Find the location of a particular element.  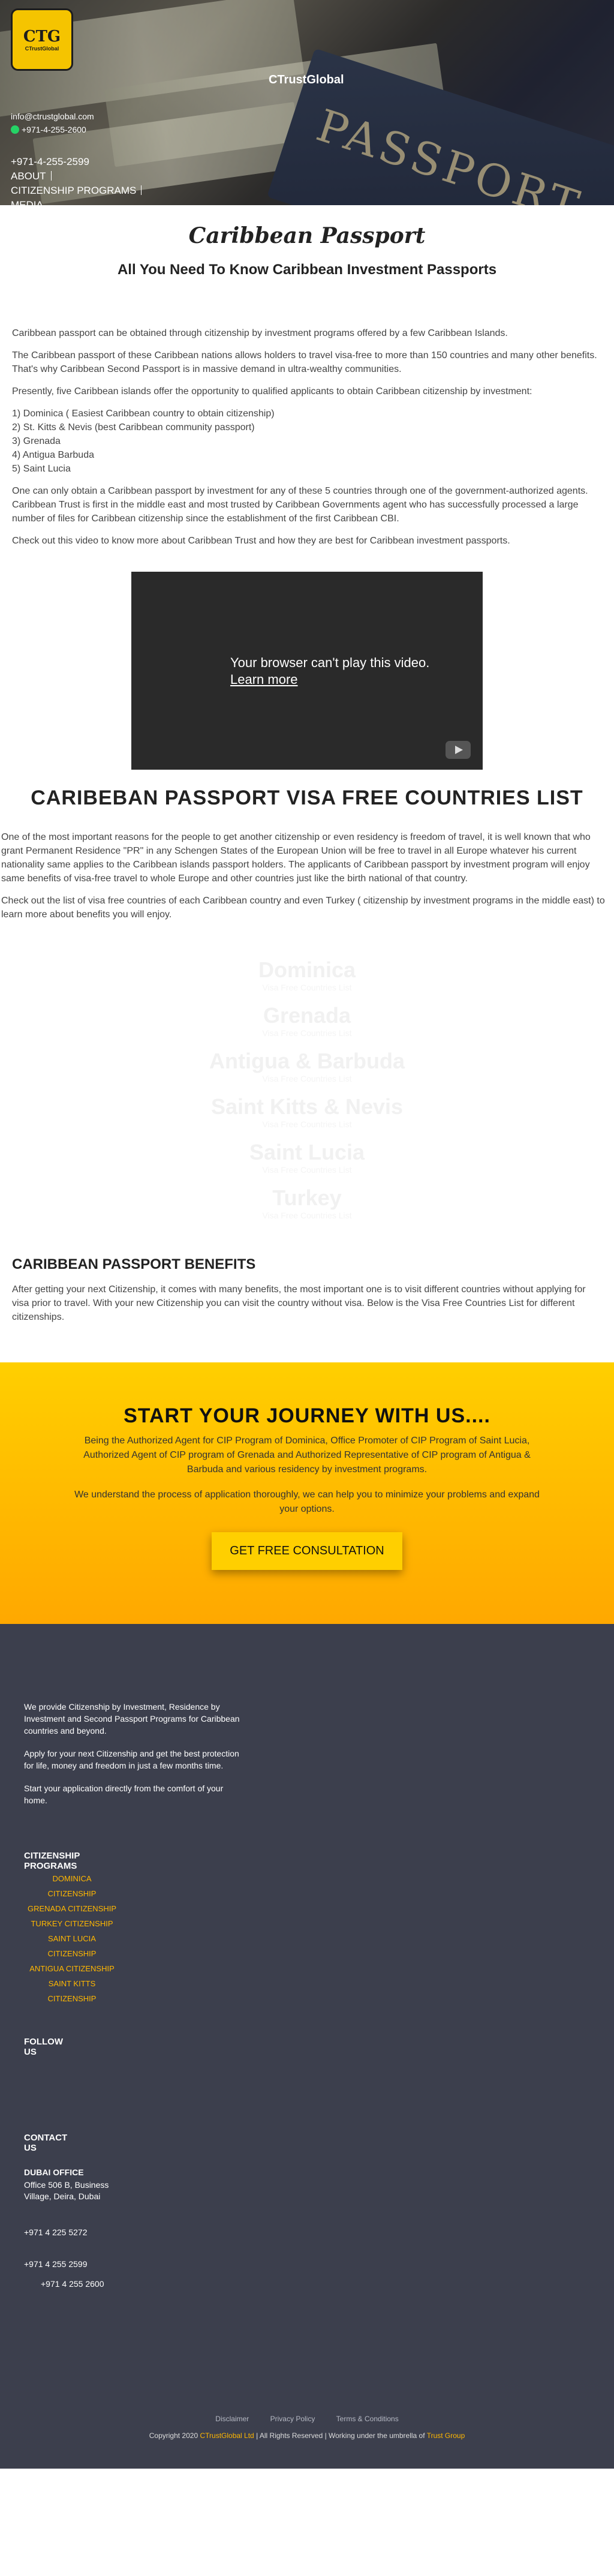

office-title: DUBAI OFFICE is located at coordinates (54, 2172).